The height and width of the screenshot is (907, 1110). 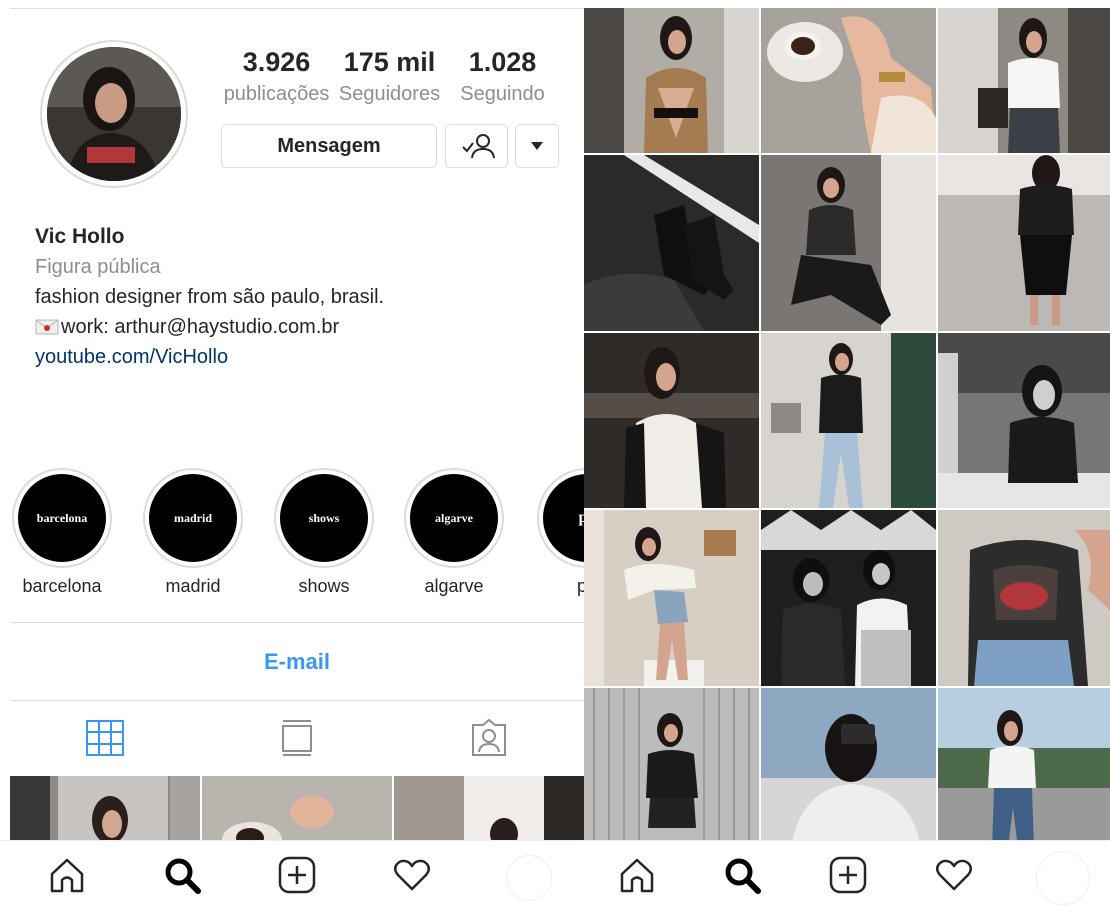 I want to click on highlight-cover-ring: barcelona, so click(x=62, y=518).